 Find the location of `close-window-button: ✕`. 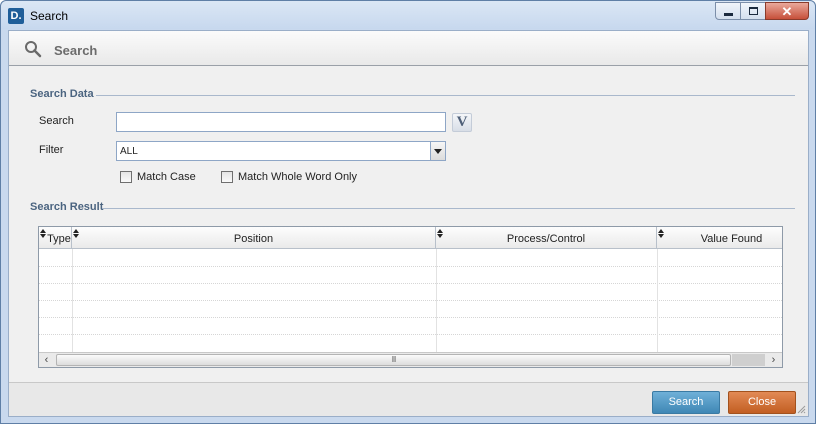

close-window-button: ✕ is located at coordinates (787, 11).